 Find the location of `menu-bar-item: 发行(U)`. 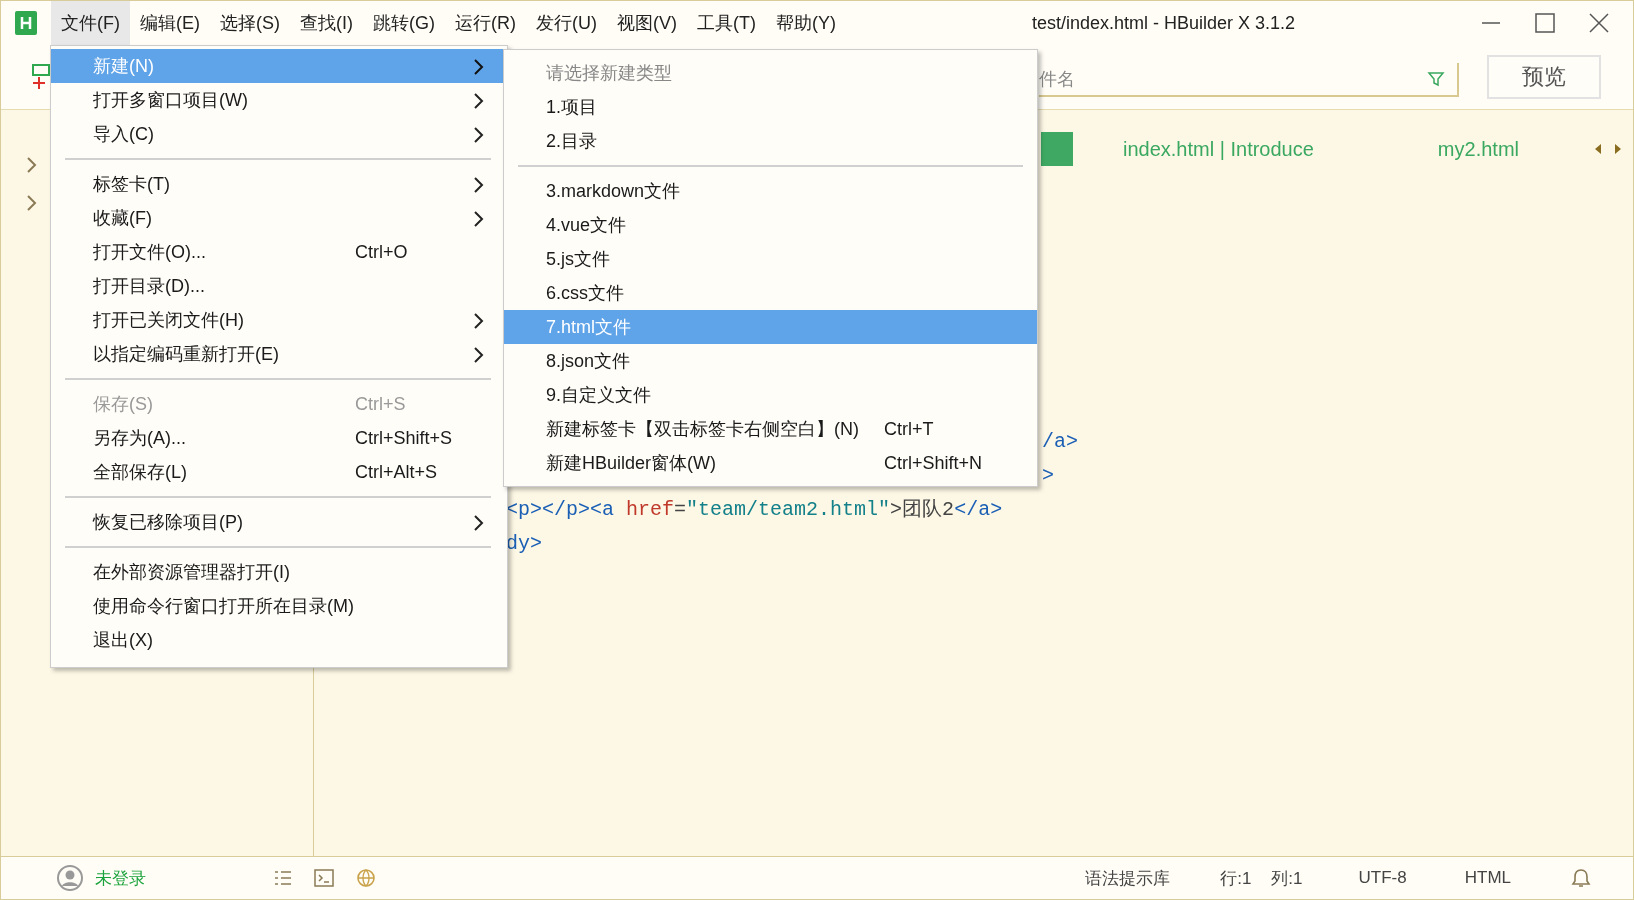

menu-bar-item: 发行(U) is located at coordinates (566, 23).